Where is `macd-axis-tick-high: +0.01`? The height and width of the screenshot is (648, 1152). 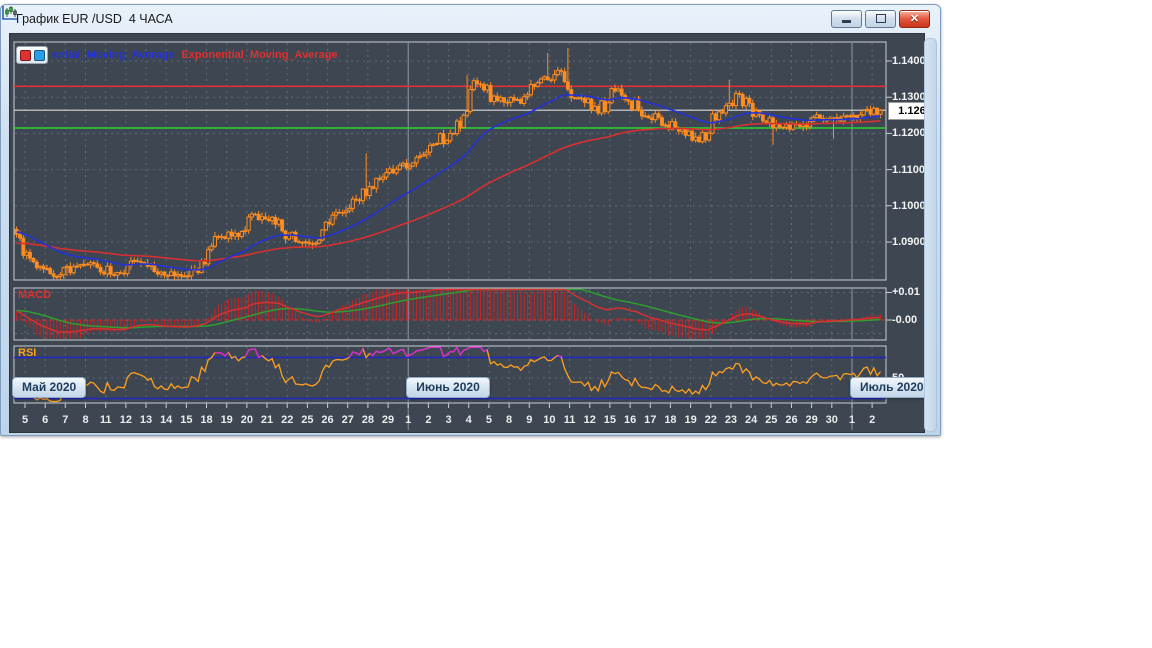
macd-axis-tick-high: +0.01 is located at coordinates (906, 292).